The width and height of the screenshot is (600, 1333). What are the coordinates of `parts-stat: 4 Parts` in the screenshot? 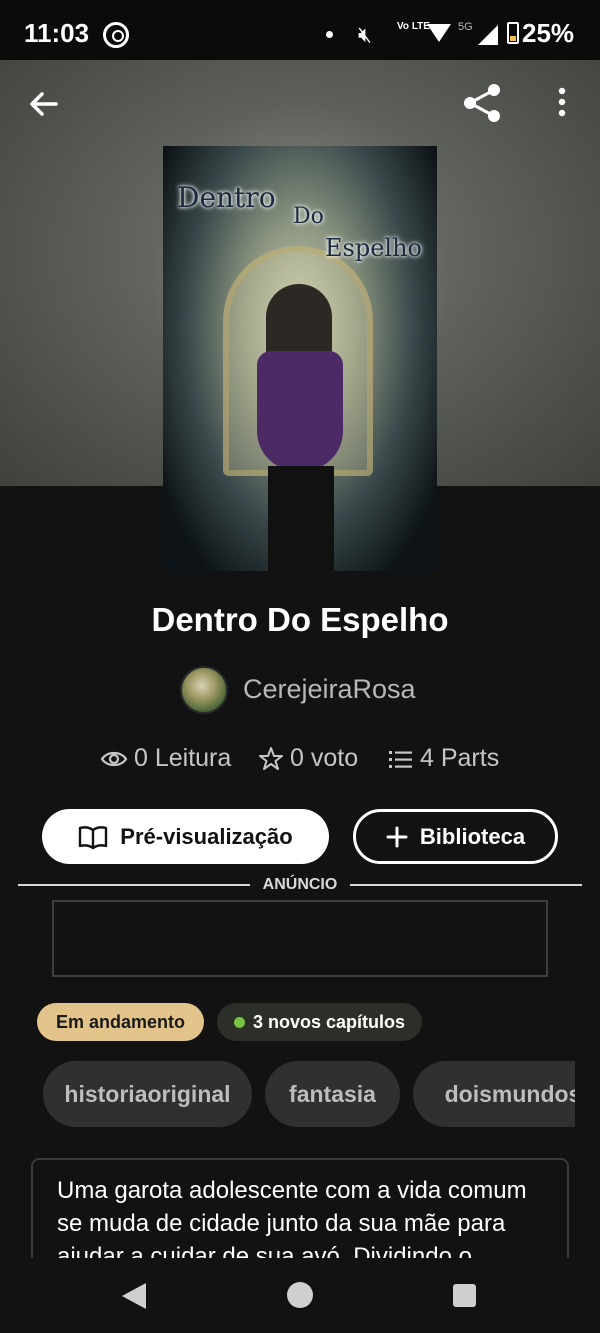 It's located at (443, 758).